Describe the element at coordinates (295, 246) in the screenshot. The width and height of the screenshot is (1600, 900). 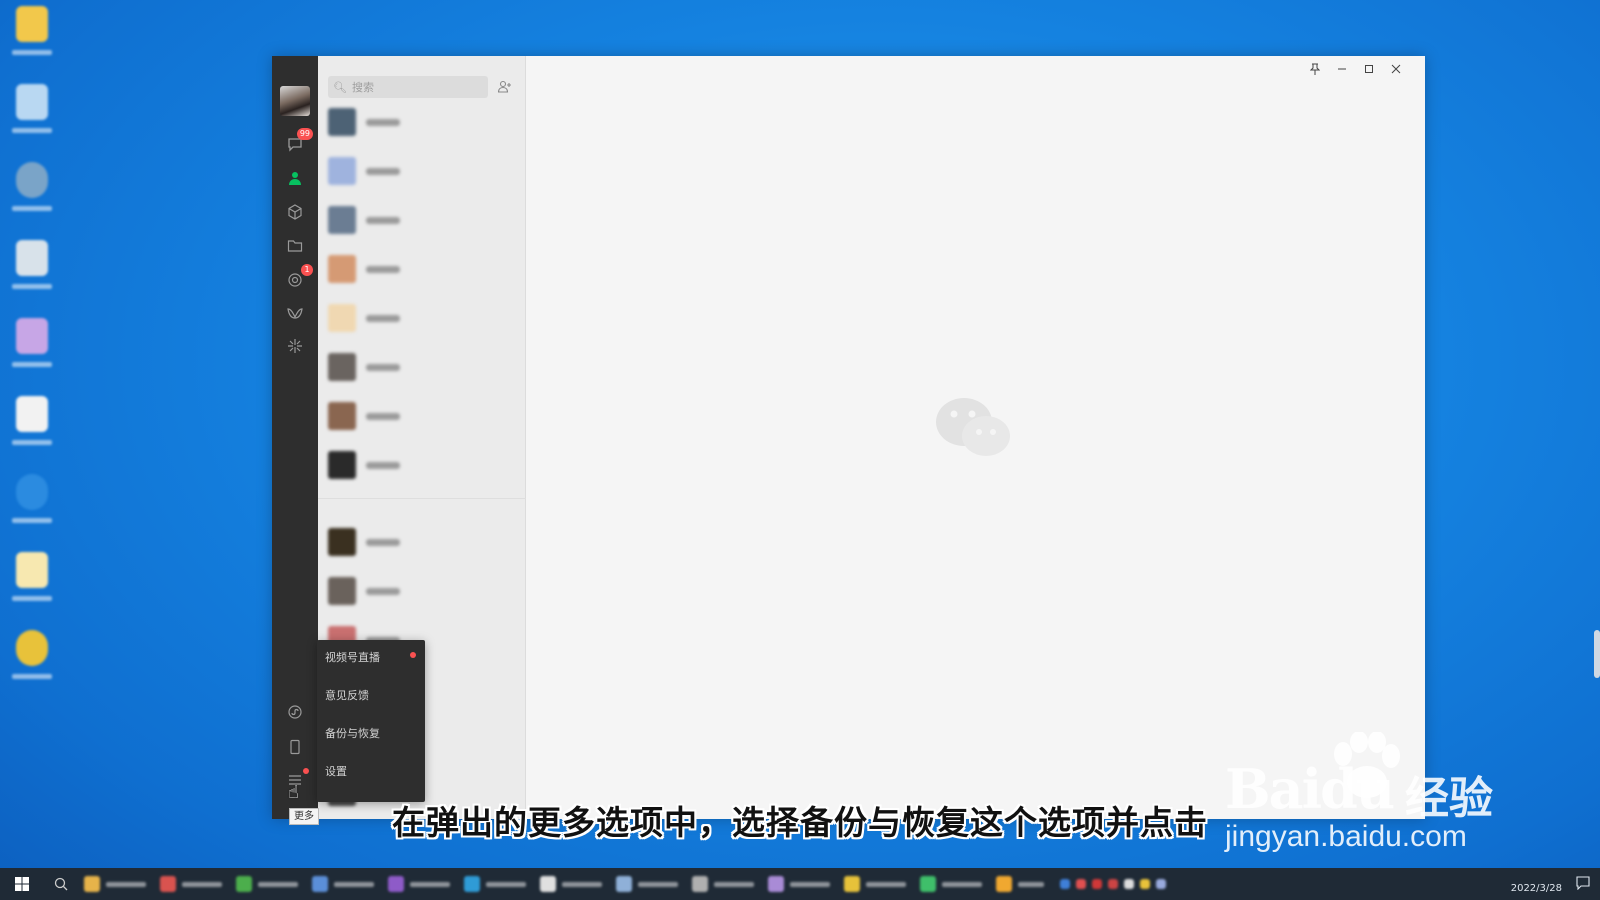
I see `files-icon` at that location.